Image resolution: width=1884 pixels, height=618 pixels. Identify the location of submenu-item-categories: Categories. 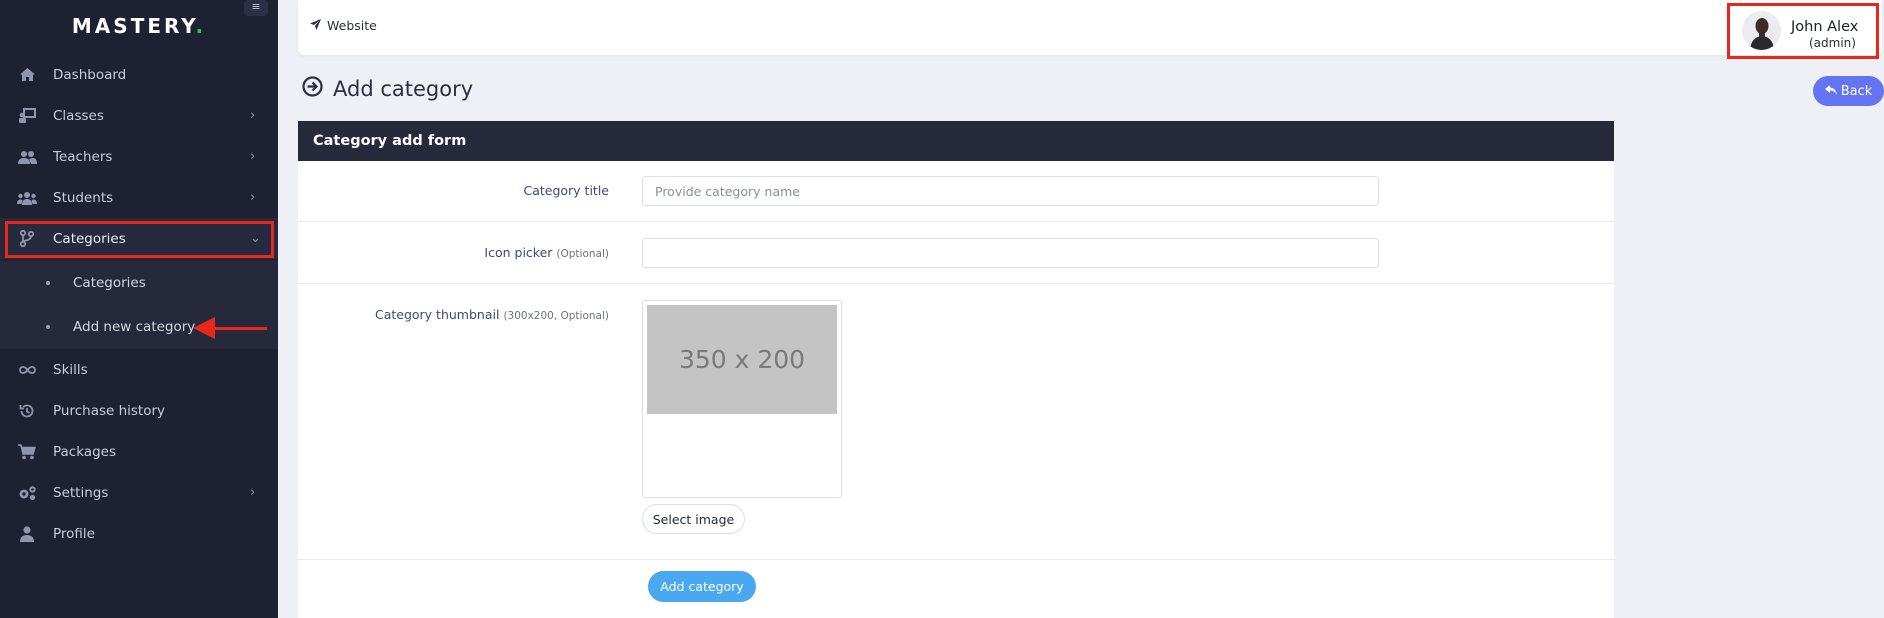
(139, 283).